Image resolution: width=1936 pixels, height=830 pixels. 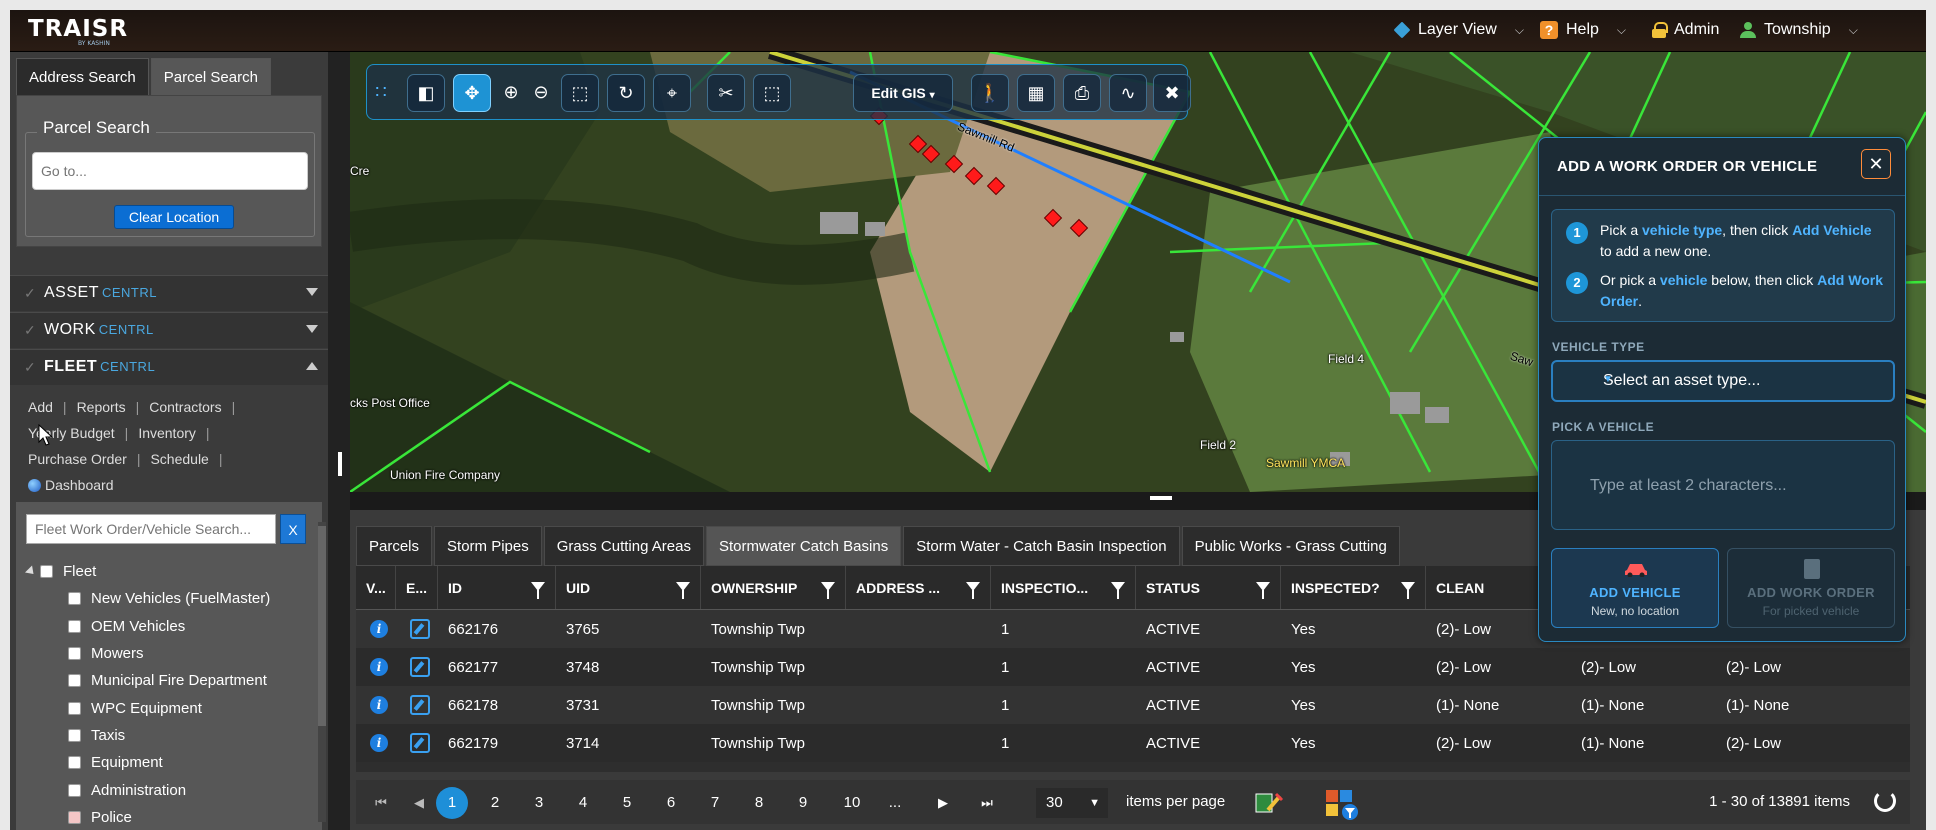 What do you see at coordinates (1583, 30) in the screenshot?
I see `help-menu: ? Help ⌵` at bounding box center [1583, 30].